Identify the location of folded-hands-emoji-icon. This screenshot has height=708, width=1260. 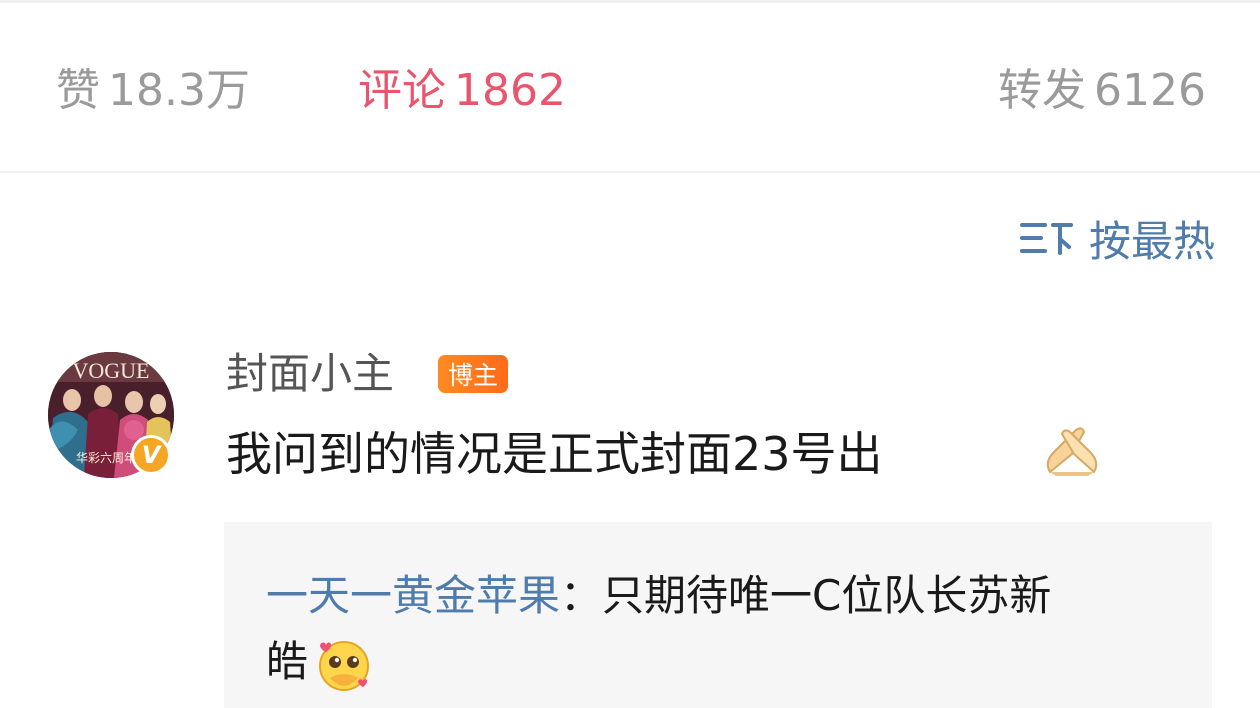
(1072, 451).